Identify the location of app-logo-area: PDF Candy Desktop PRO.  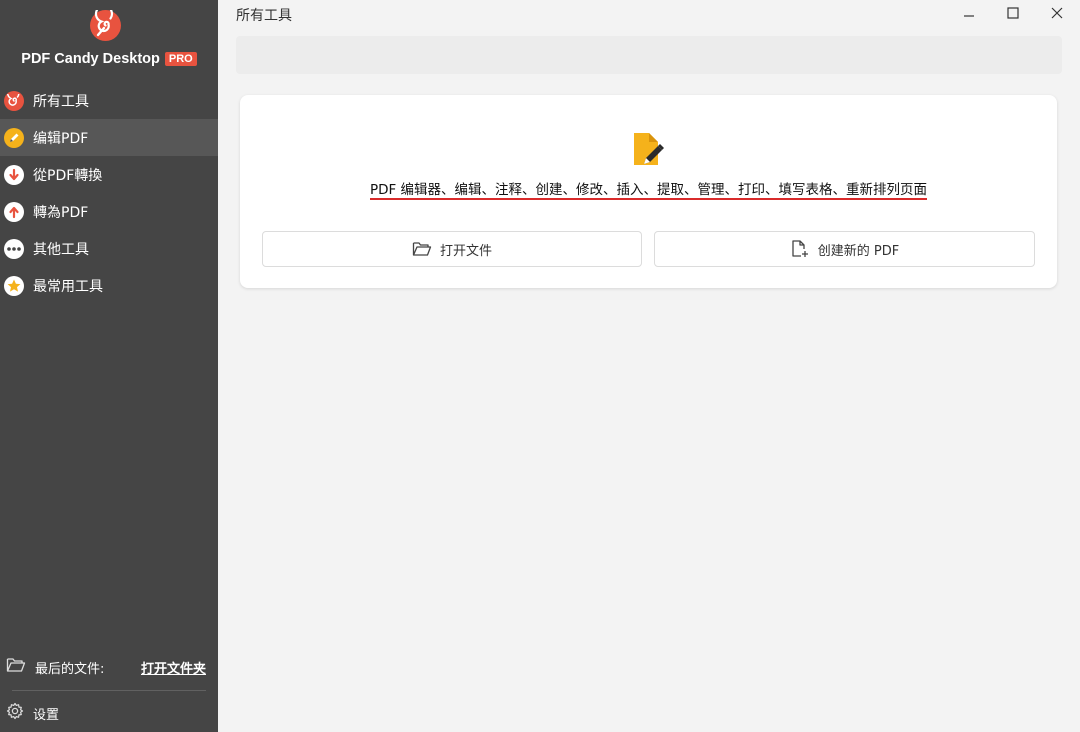
(109, 40).